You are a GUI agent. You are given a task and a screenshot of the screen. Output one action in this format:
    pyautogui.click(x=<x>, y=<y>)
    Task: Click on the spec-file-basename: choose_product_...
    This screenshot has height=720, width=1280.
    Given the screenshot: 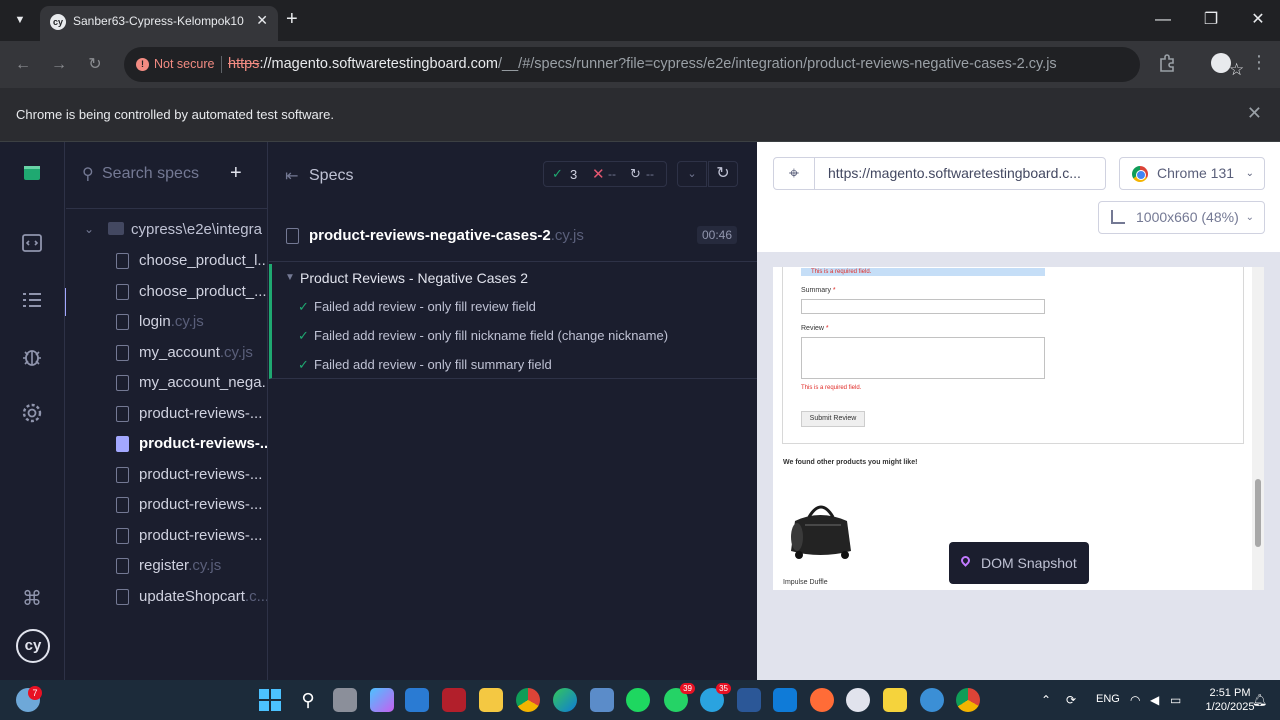 What is the action you would take?
    pyautogui.click(x=203, y=291)
    